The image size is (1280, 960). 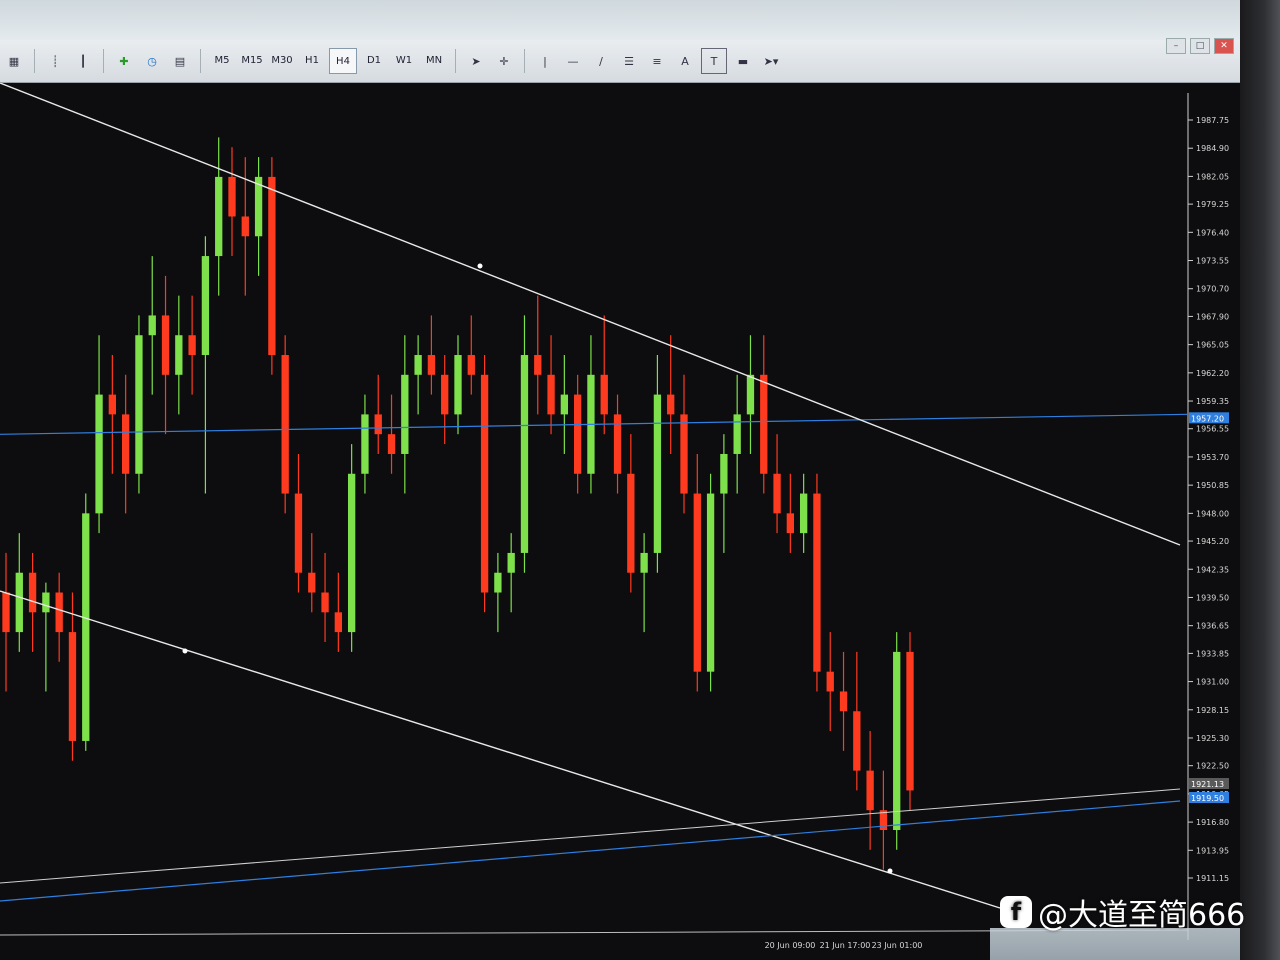 I want to click on profiles-icon: ▦, so click(x=14, y=61).